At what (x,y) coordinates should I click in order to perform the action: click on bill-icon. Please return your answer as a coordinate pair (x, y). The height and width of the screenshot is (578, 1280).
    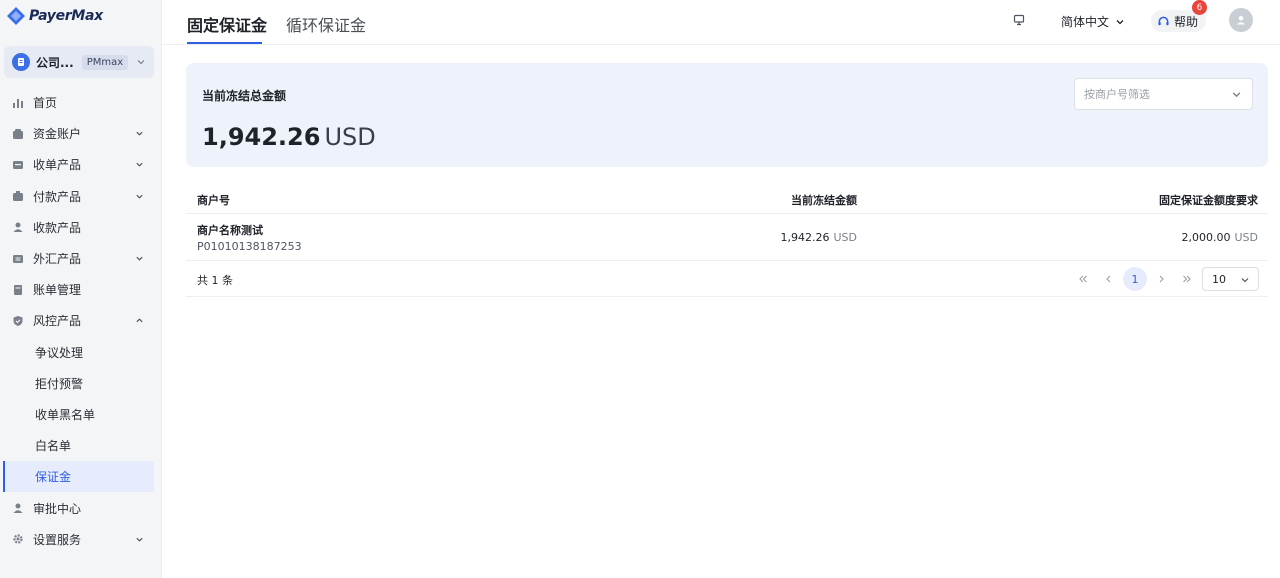
    Looking at the image, I should click on (18, 290).